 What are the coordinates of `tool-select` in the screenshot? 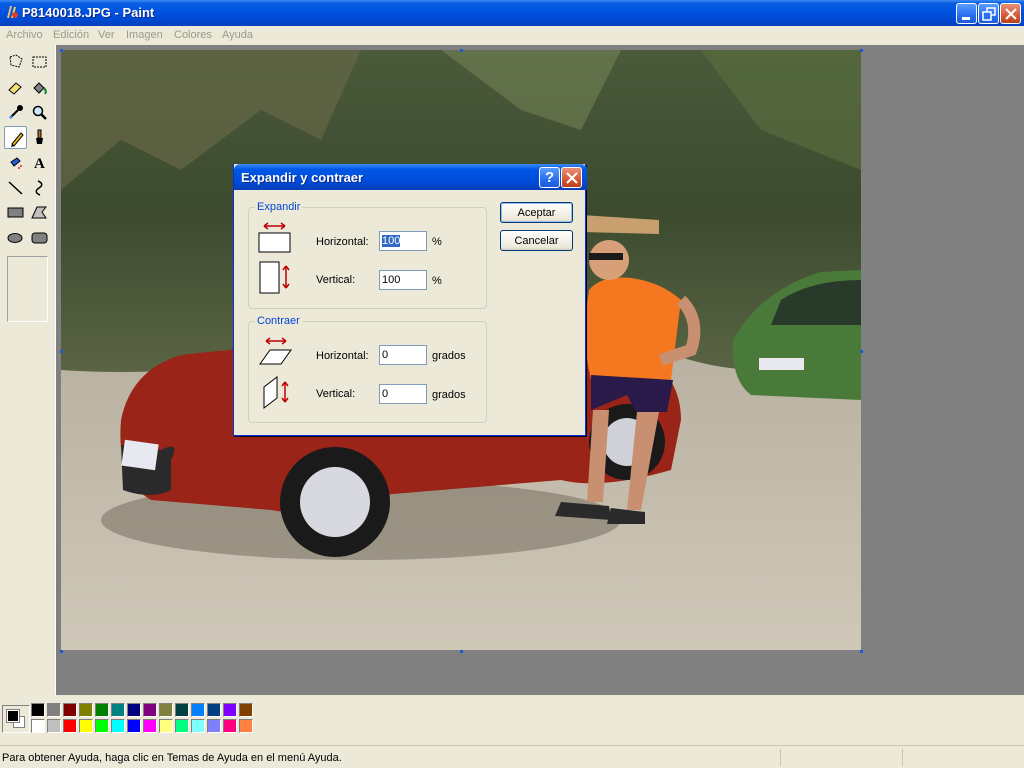 It's located at (39, 62).